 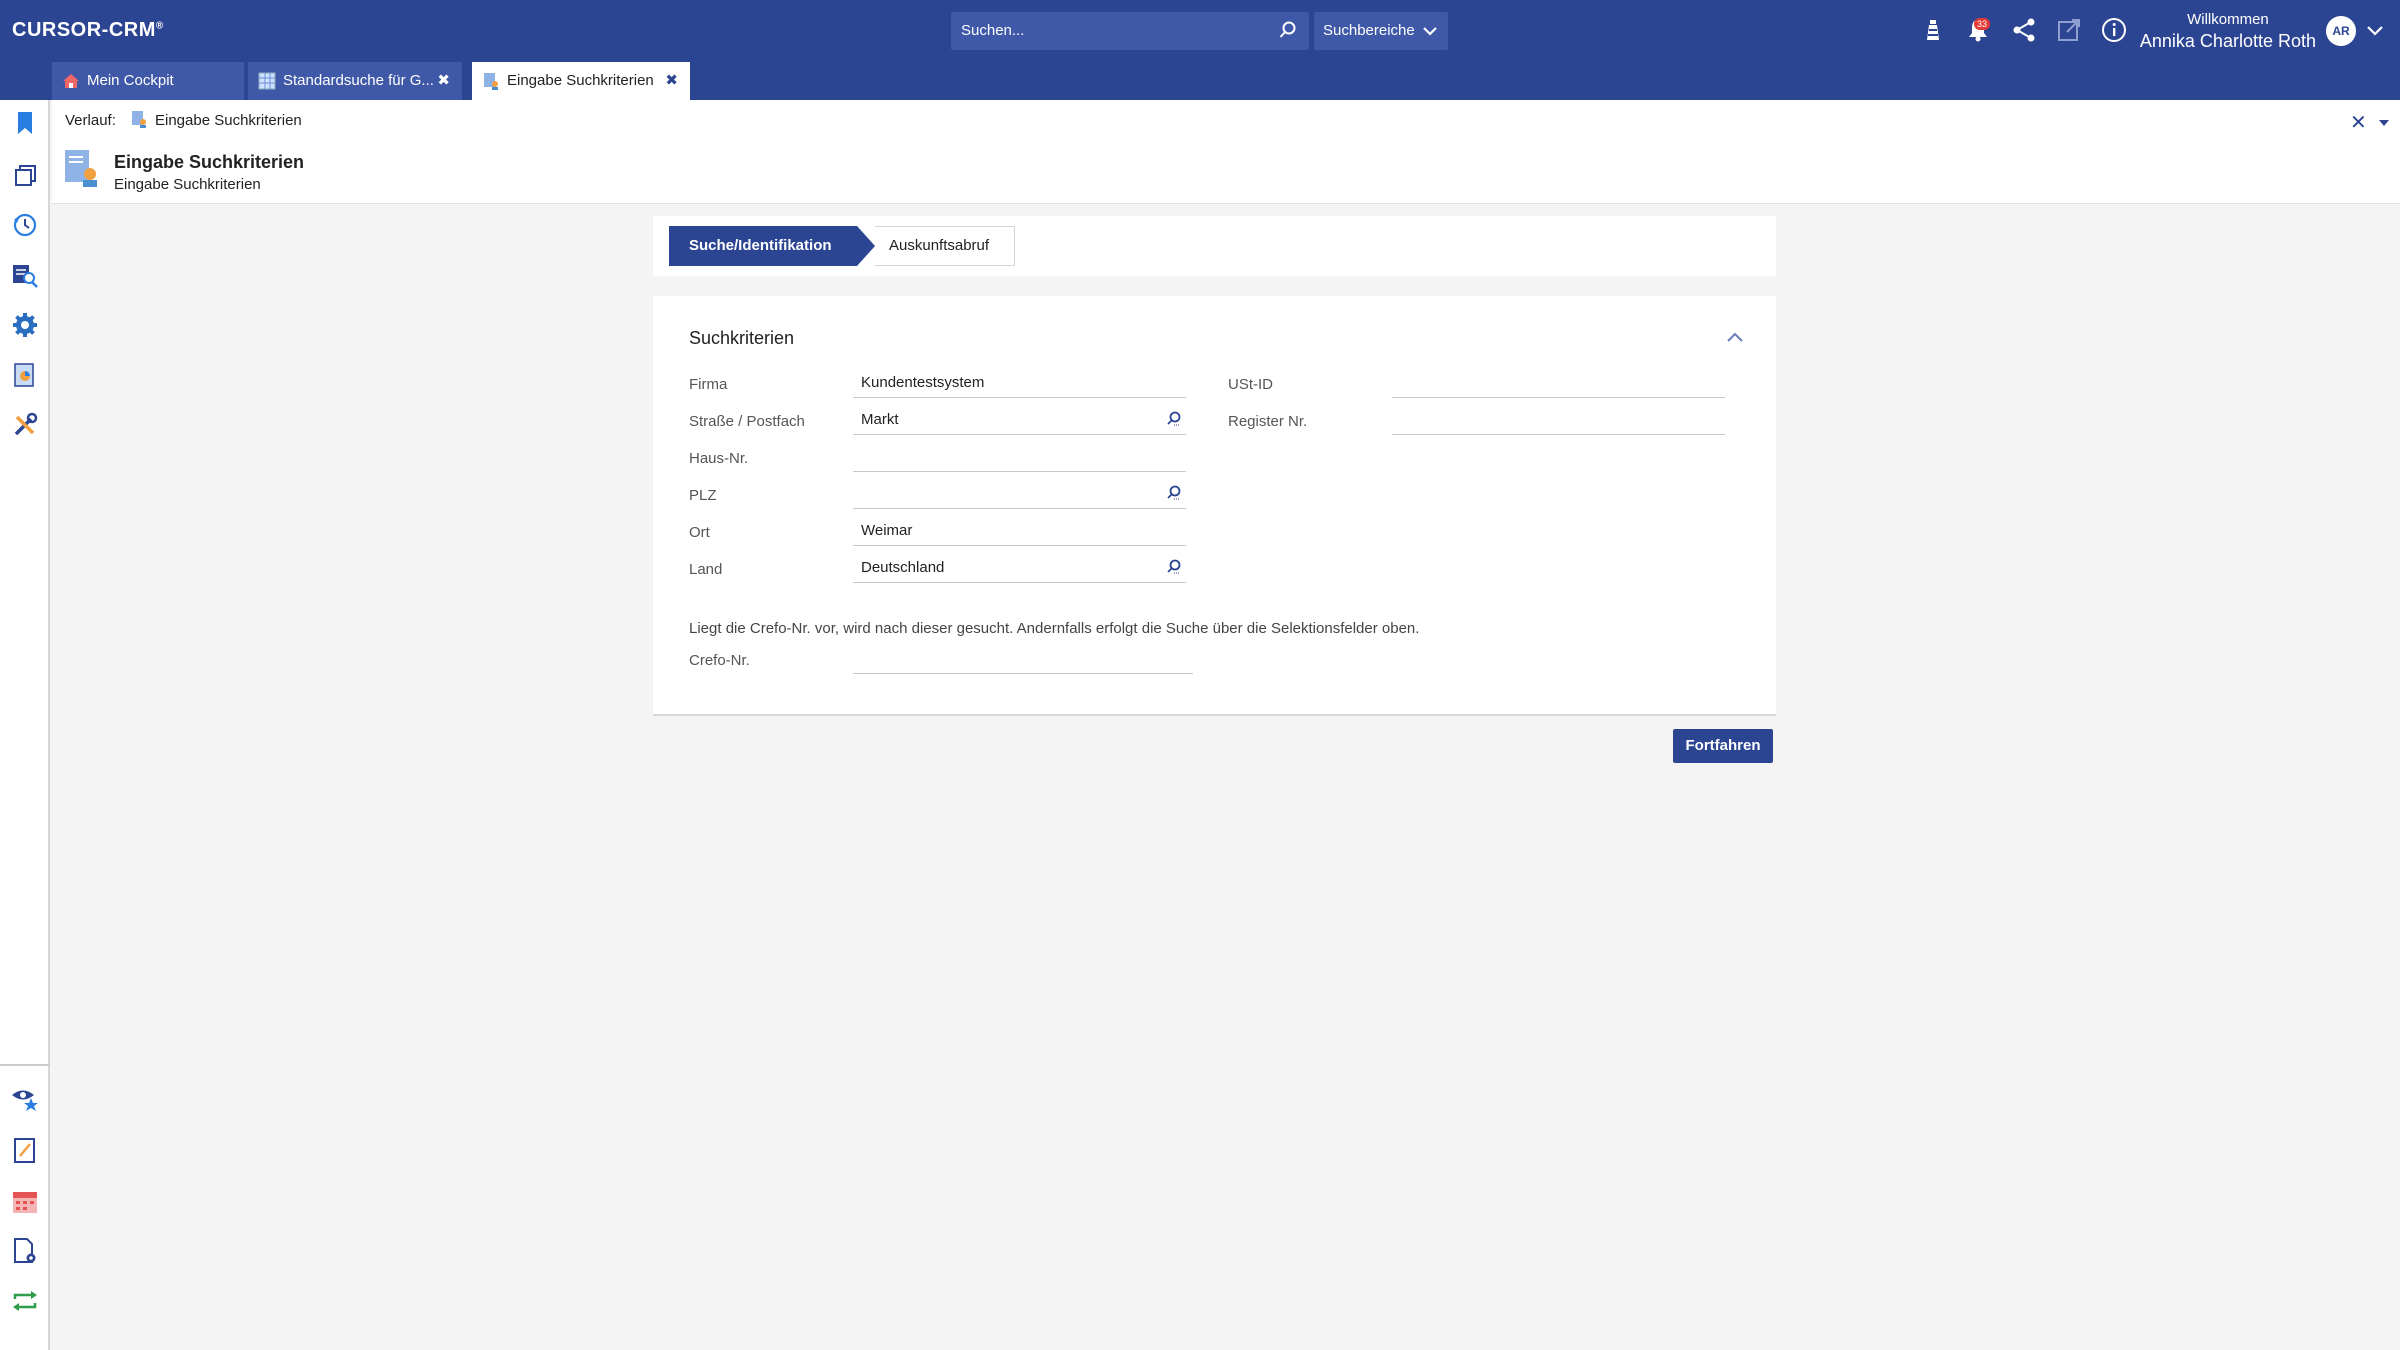 I want to click on label-haus-nr: Haus-Nr., so click(x=719, y=458).